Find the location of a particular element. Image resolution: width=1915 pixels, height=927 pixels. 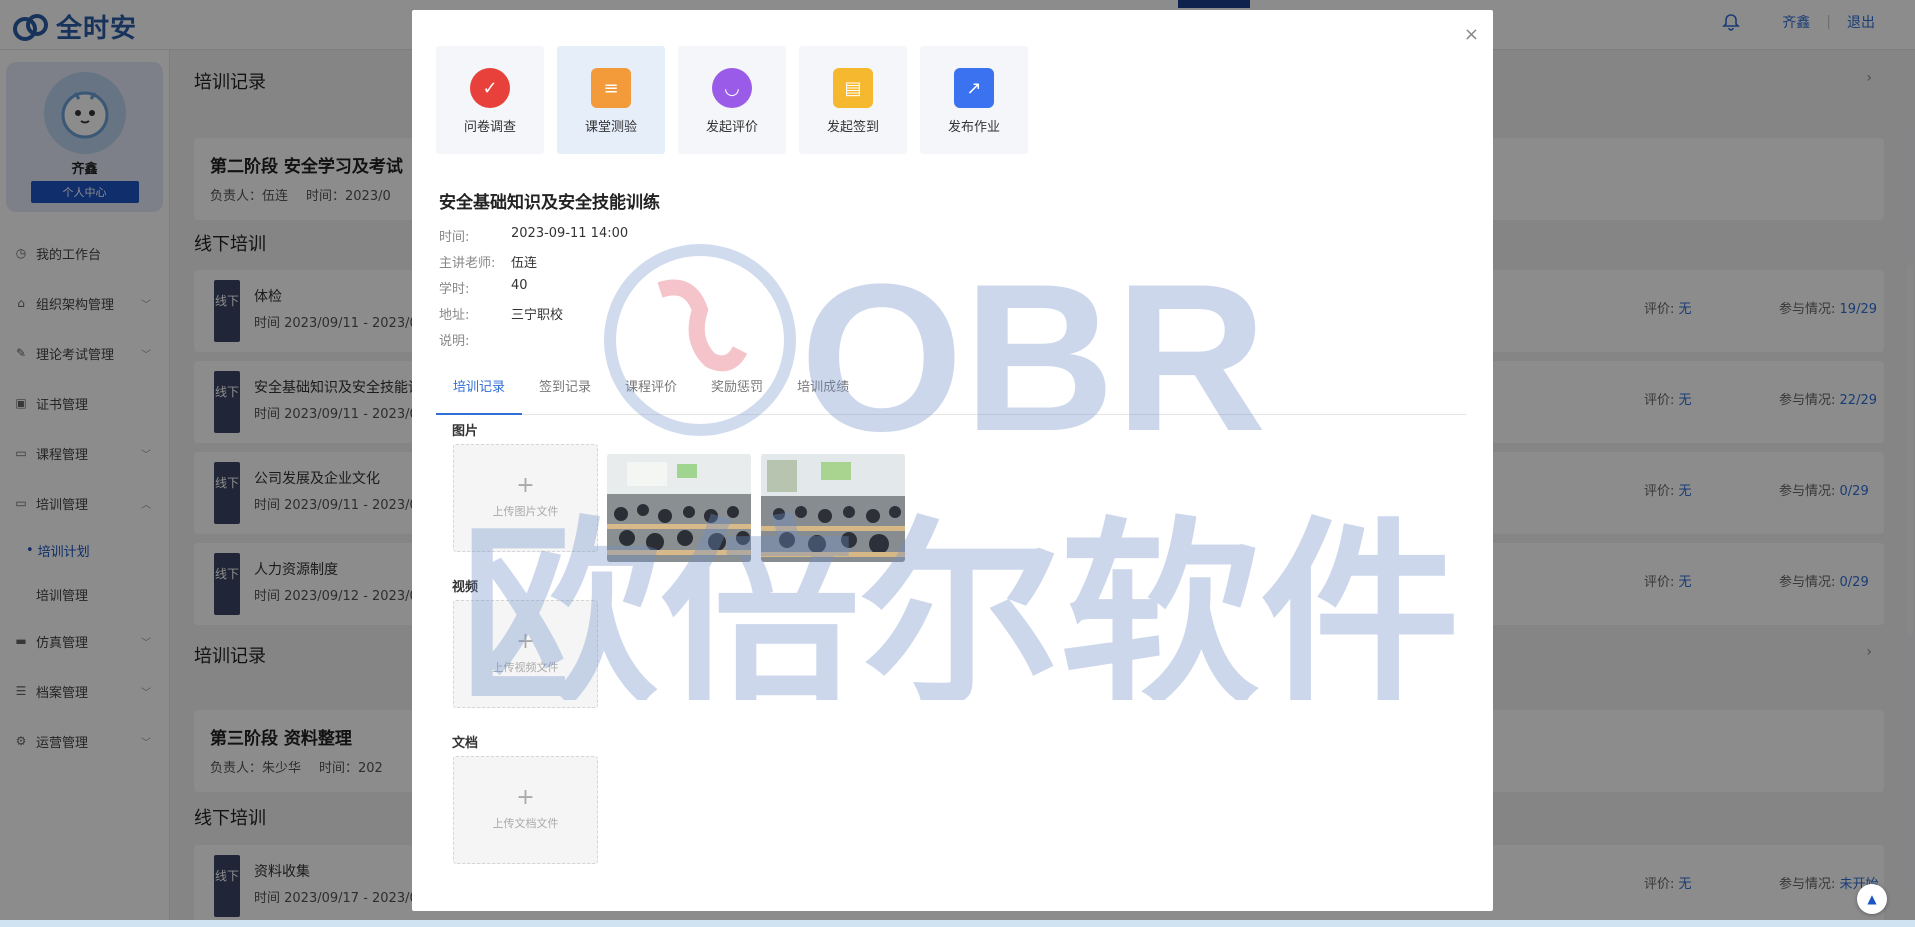

tab-rewards-penalties: 奖励惩罚 is located at coordinates (737, 387).